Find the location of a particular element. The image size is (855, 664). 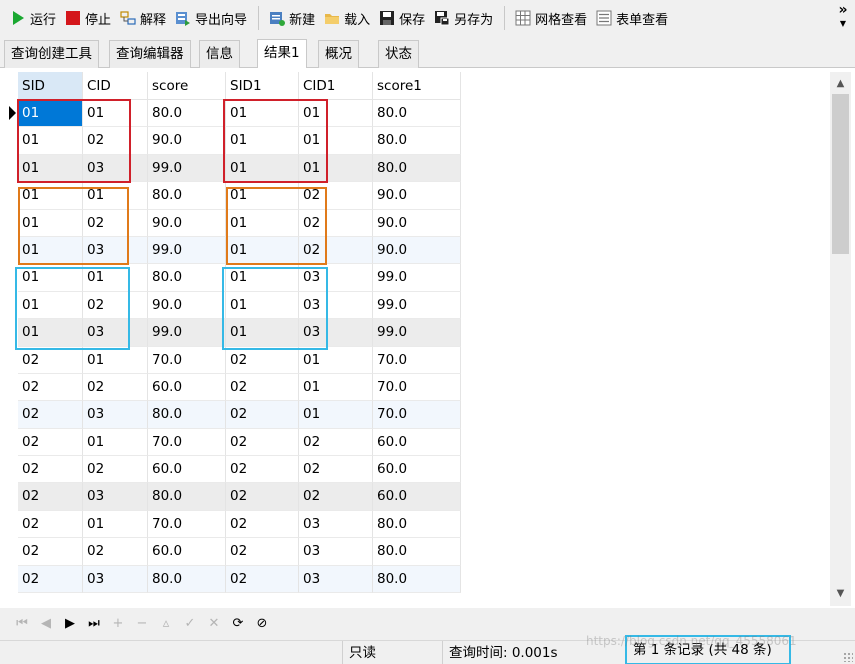

refresh-icon: ⟳ is located at coordinates (238, 624).